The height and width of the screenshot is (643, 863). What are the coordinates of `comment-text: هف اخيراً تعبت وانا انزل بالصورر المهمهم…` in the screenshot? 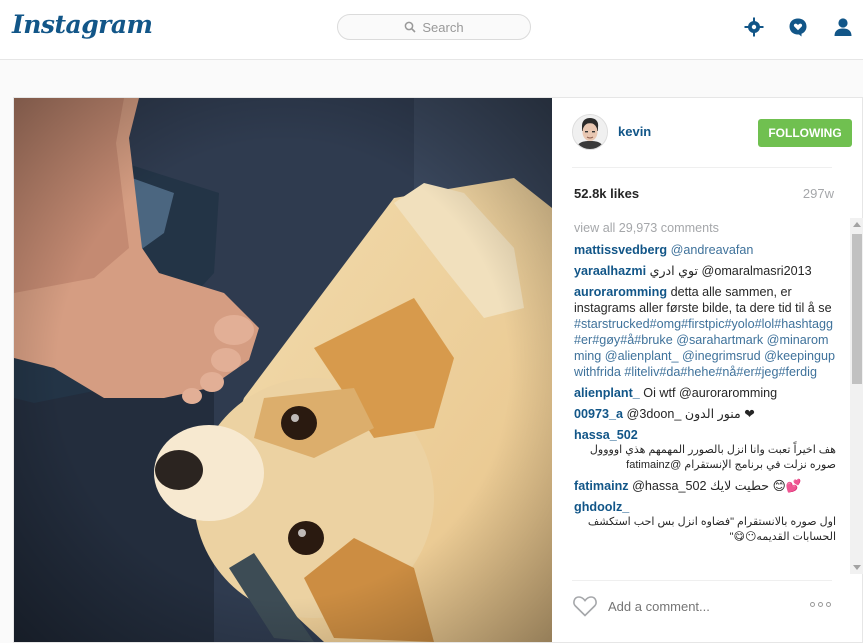 It's located at (712, 457).